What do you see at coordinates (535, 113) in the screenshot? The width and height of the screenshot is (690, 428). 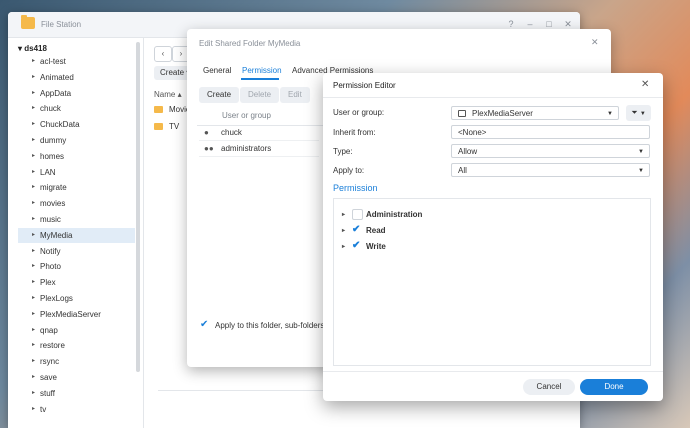 I see `user-or-group-select: PlexMediaServer ▼` at bounding box center [535, 113].